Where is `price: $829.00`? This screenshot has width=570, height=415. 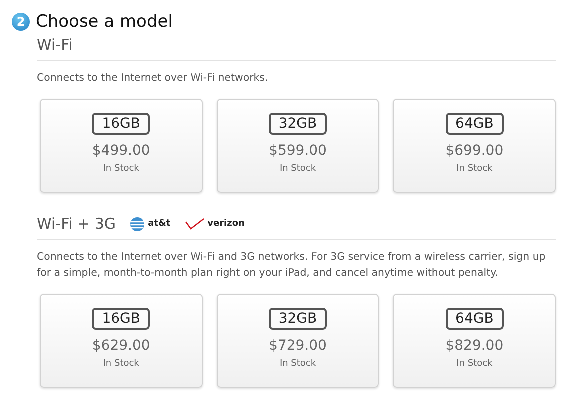
price: $829.00 is located at coordinates (475, 346).